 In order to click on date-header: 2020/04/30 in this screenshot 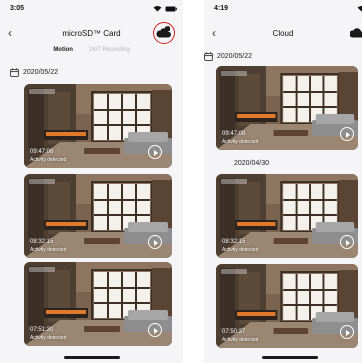, I will do `click(251, 163)`.